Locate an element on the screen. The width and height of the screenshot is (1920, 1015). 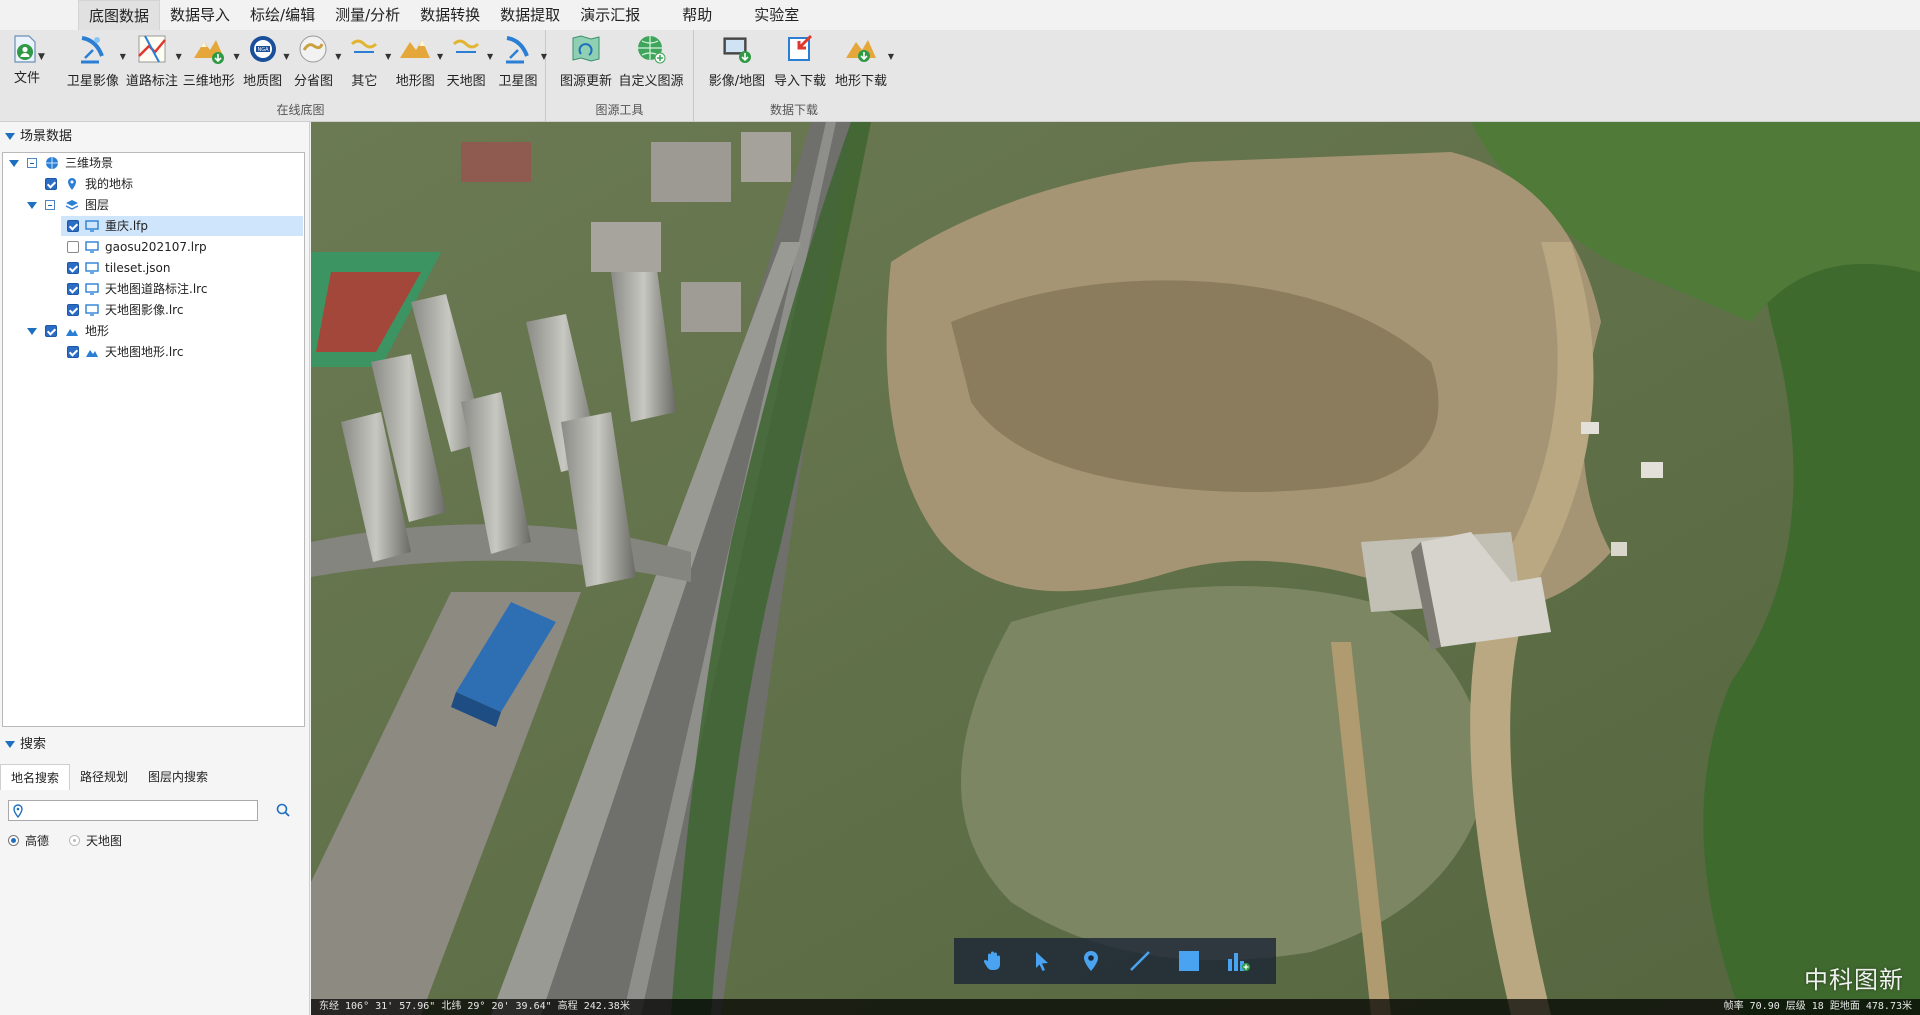
search-field is located at coordinates (133, 810).